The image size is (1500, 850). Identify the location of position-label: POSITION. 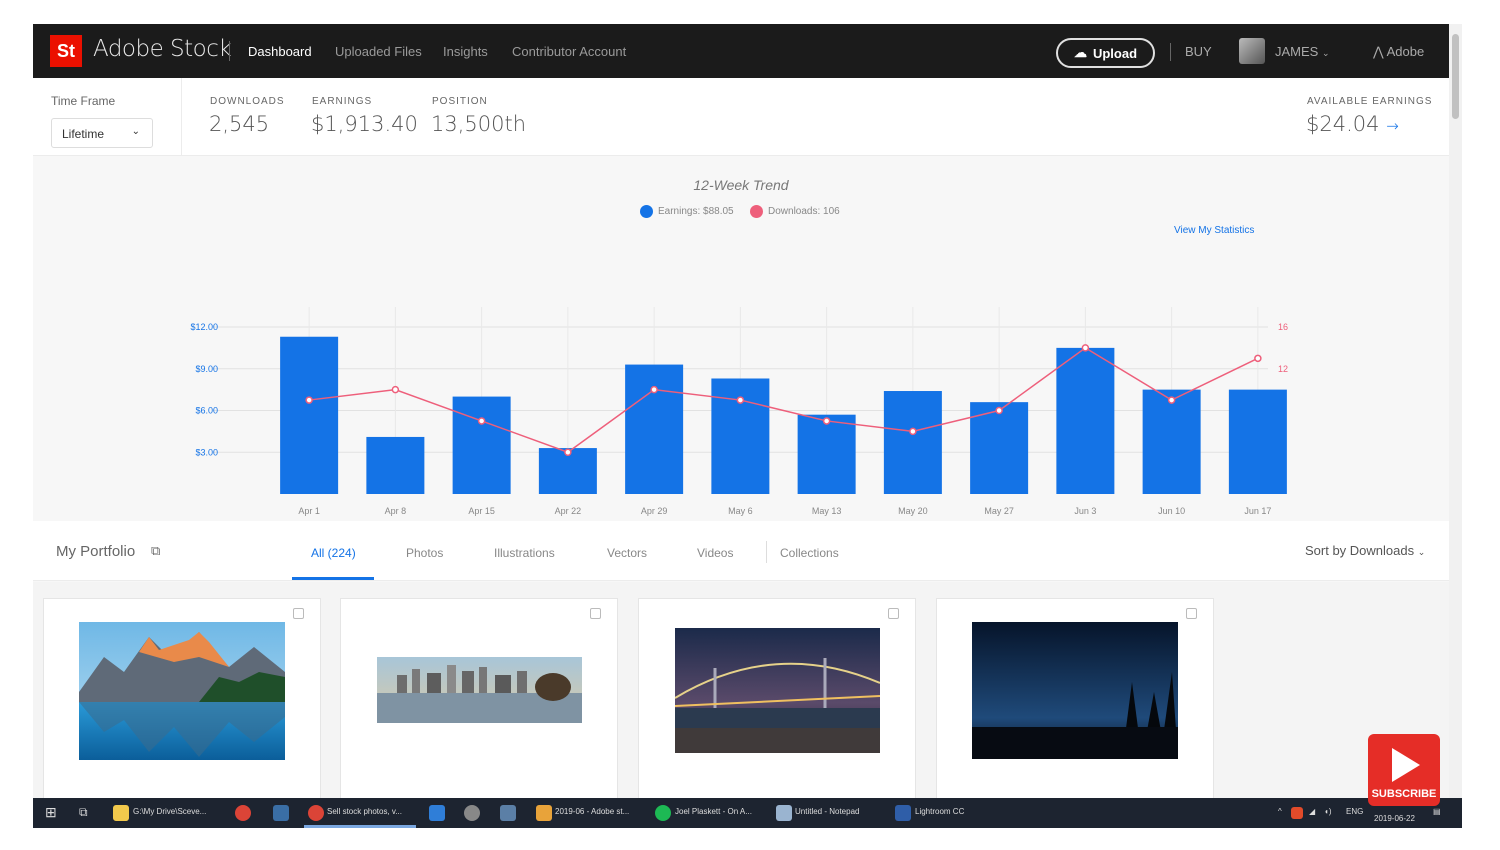
(460, 101).